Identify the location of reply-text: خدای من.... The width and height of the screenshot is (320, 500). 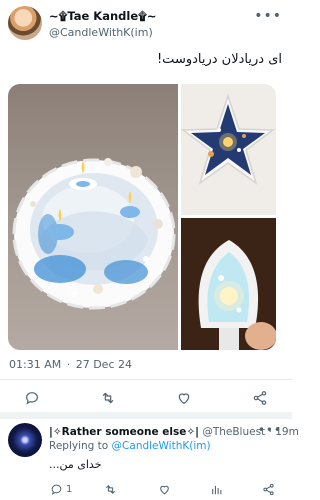
(75, 464).